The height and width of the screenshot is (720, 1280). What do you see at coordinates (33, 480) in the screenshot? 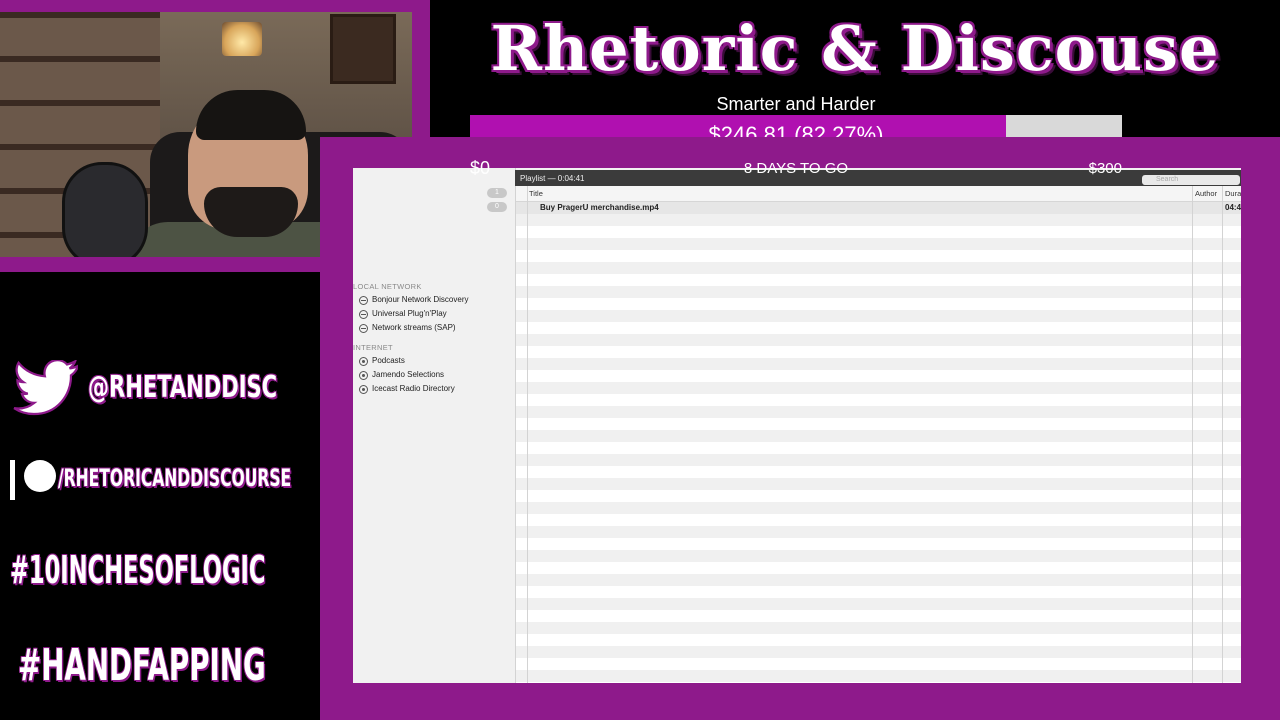
I see `patreon-icon` at bounding box center [33, 480].